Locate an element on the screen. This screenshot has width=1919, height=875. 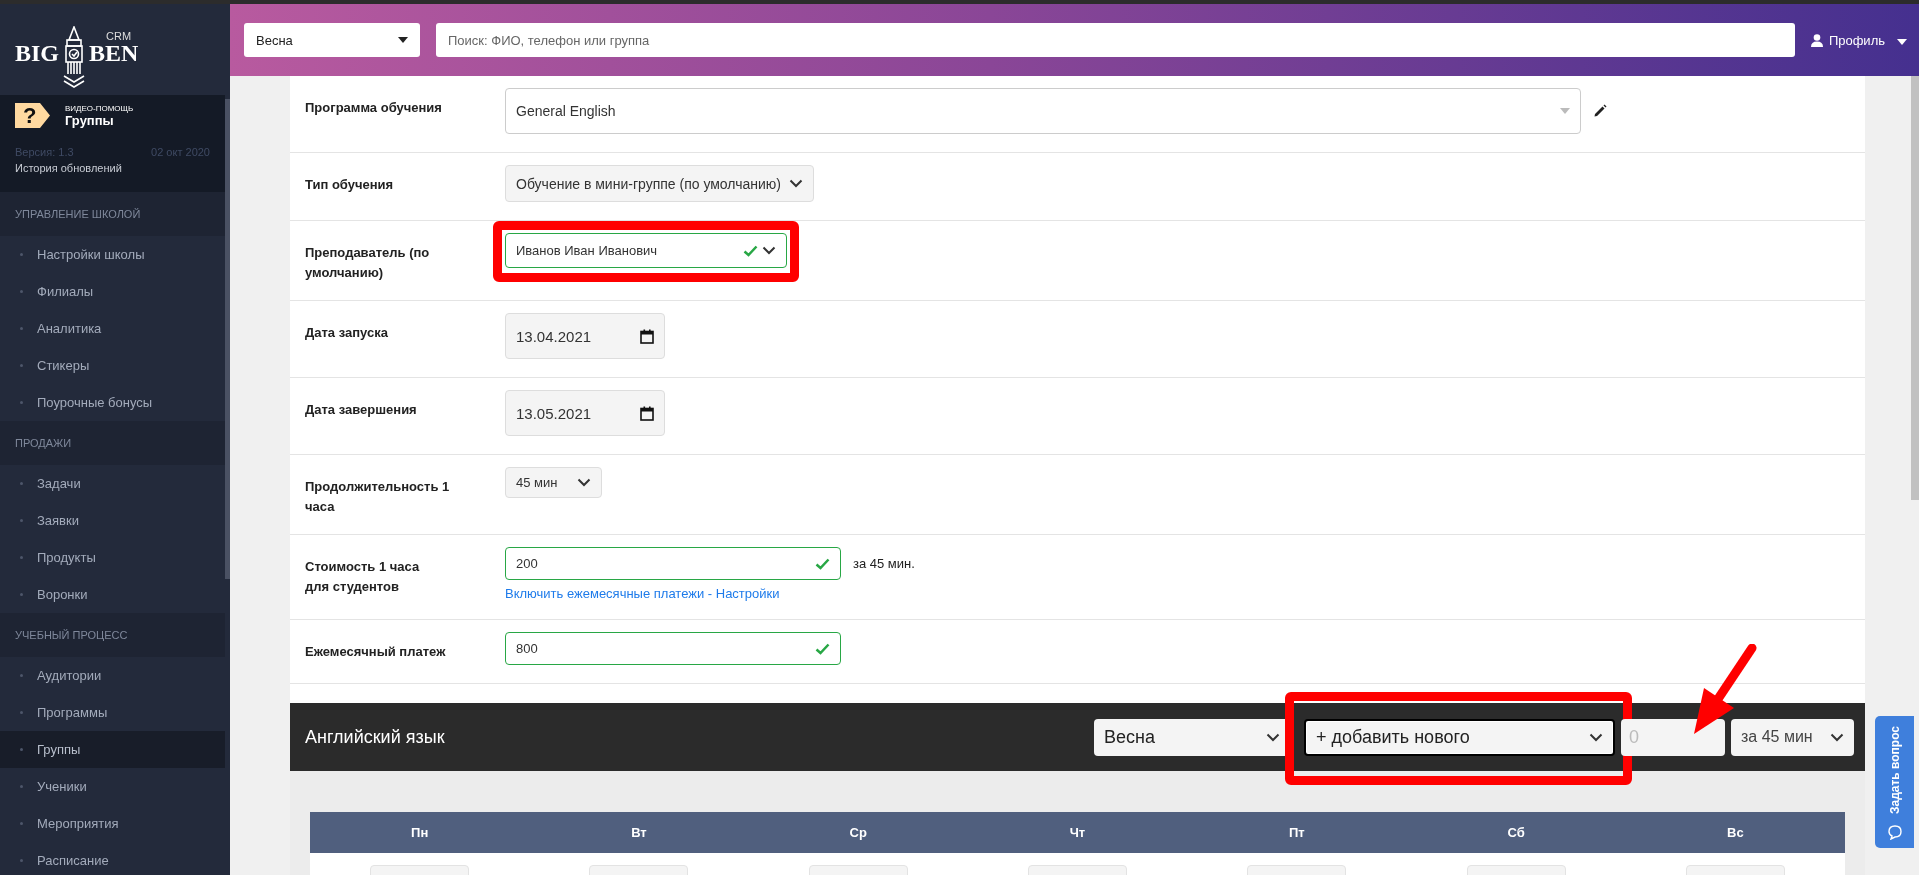
user-icon is located at coordinates (1816, 40).